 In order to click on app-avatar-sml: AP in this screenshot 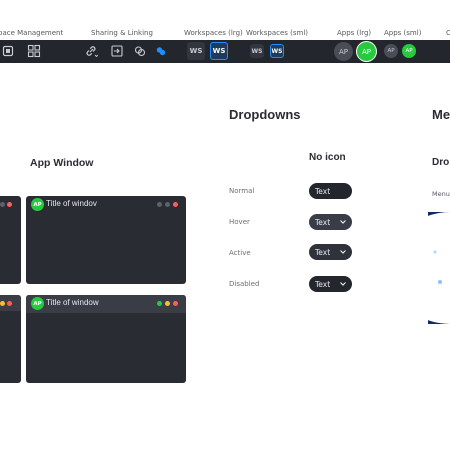, I will do `click(391, 51)`.